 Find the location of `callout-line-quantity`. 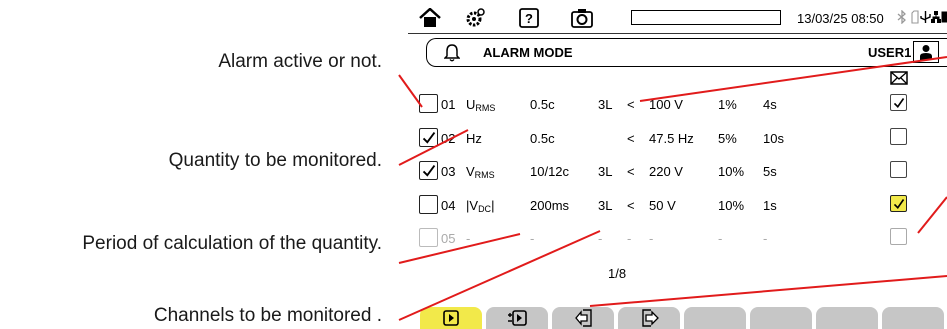

callout-line-quantity is located at coordinates (433, 147).